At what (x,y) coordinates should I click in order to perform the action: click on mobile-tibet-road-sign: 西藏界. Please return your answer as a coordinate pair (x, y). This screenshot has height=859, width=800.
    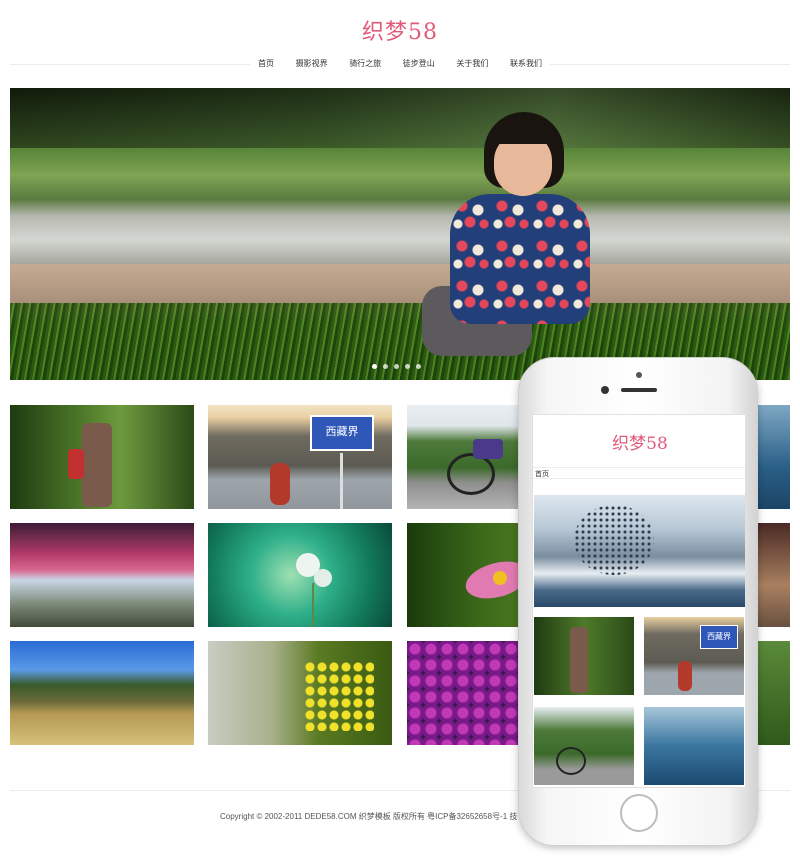
    Looking at the image, I should click on (719, 637).